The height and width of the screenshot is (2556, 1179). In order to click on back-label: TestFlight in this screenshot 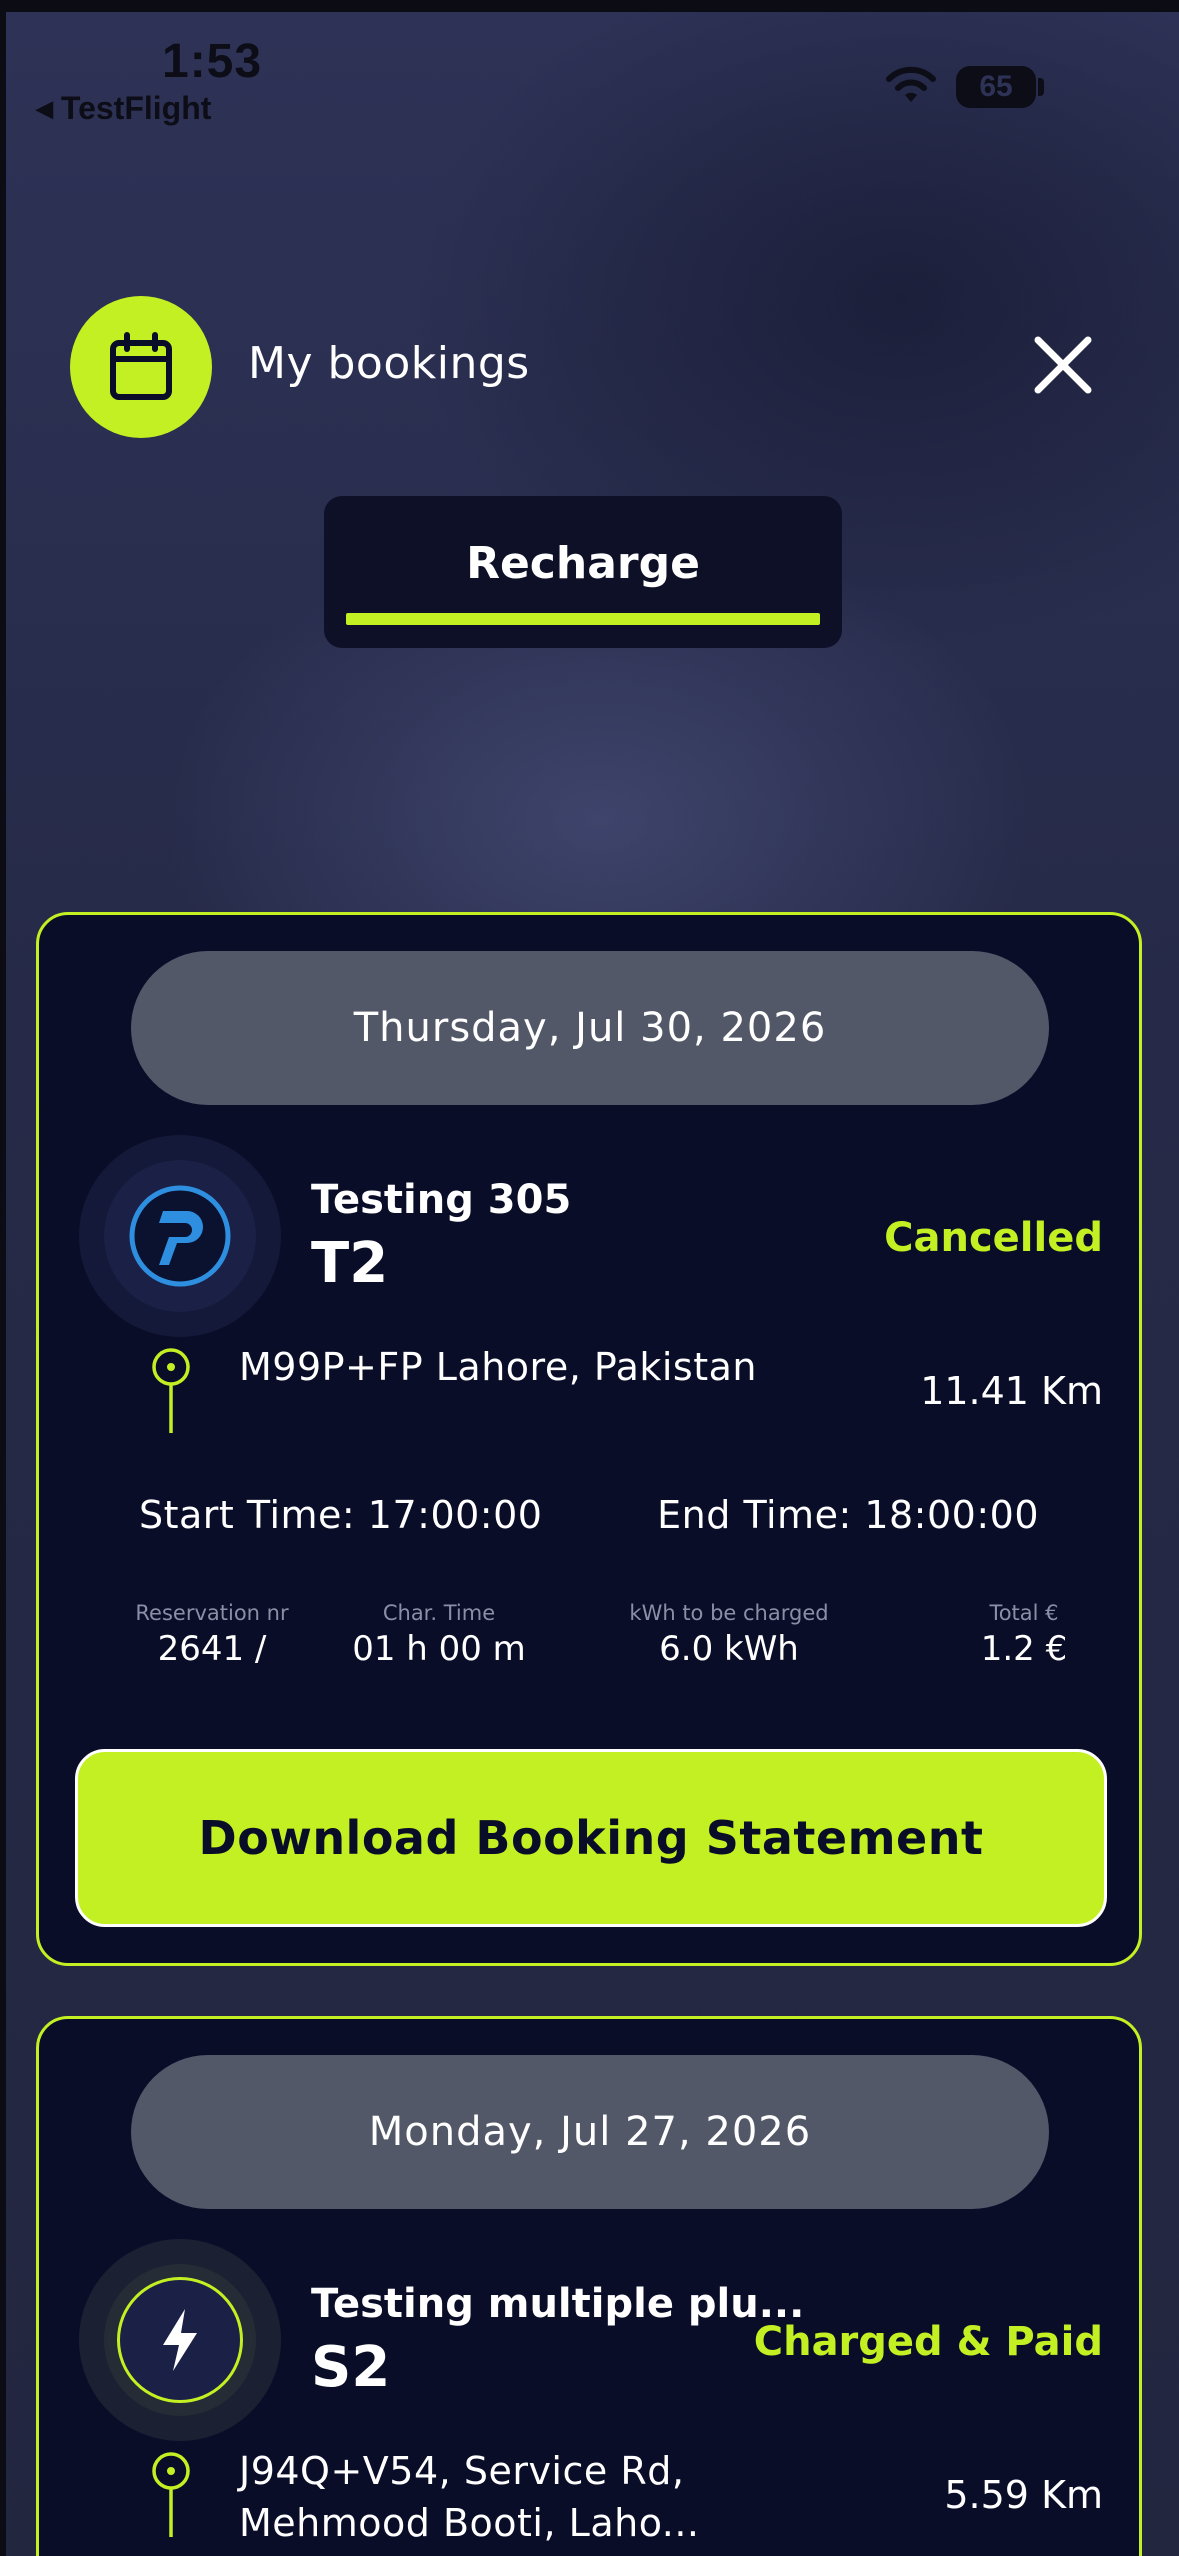, I will do `click(136, 108)`.